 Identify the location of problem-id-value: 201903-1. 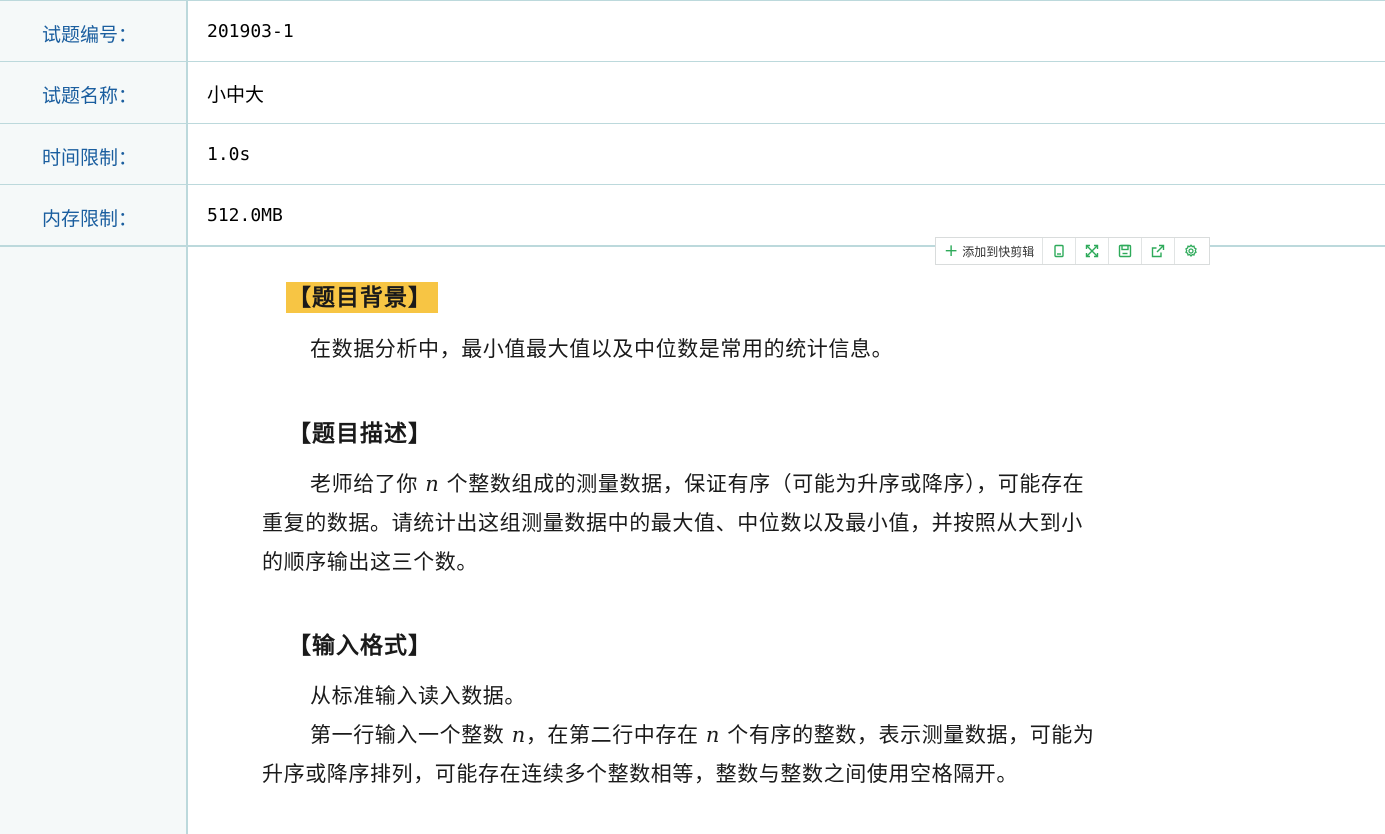
(250, 31).